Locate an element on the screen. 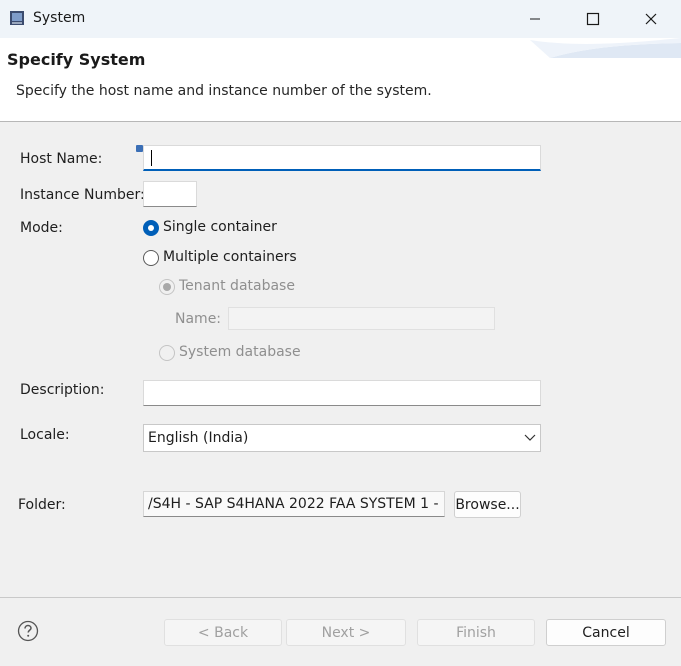 The image size is (681, 666). next-button: Next > is located at coordinates (346, 632).